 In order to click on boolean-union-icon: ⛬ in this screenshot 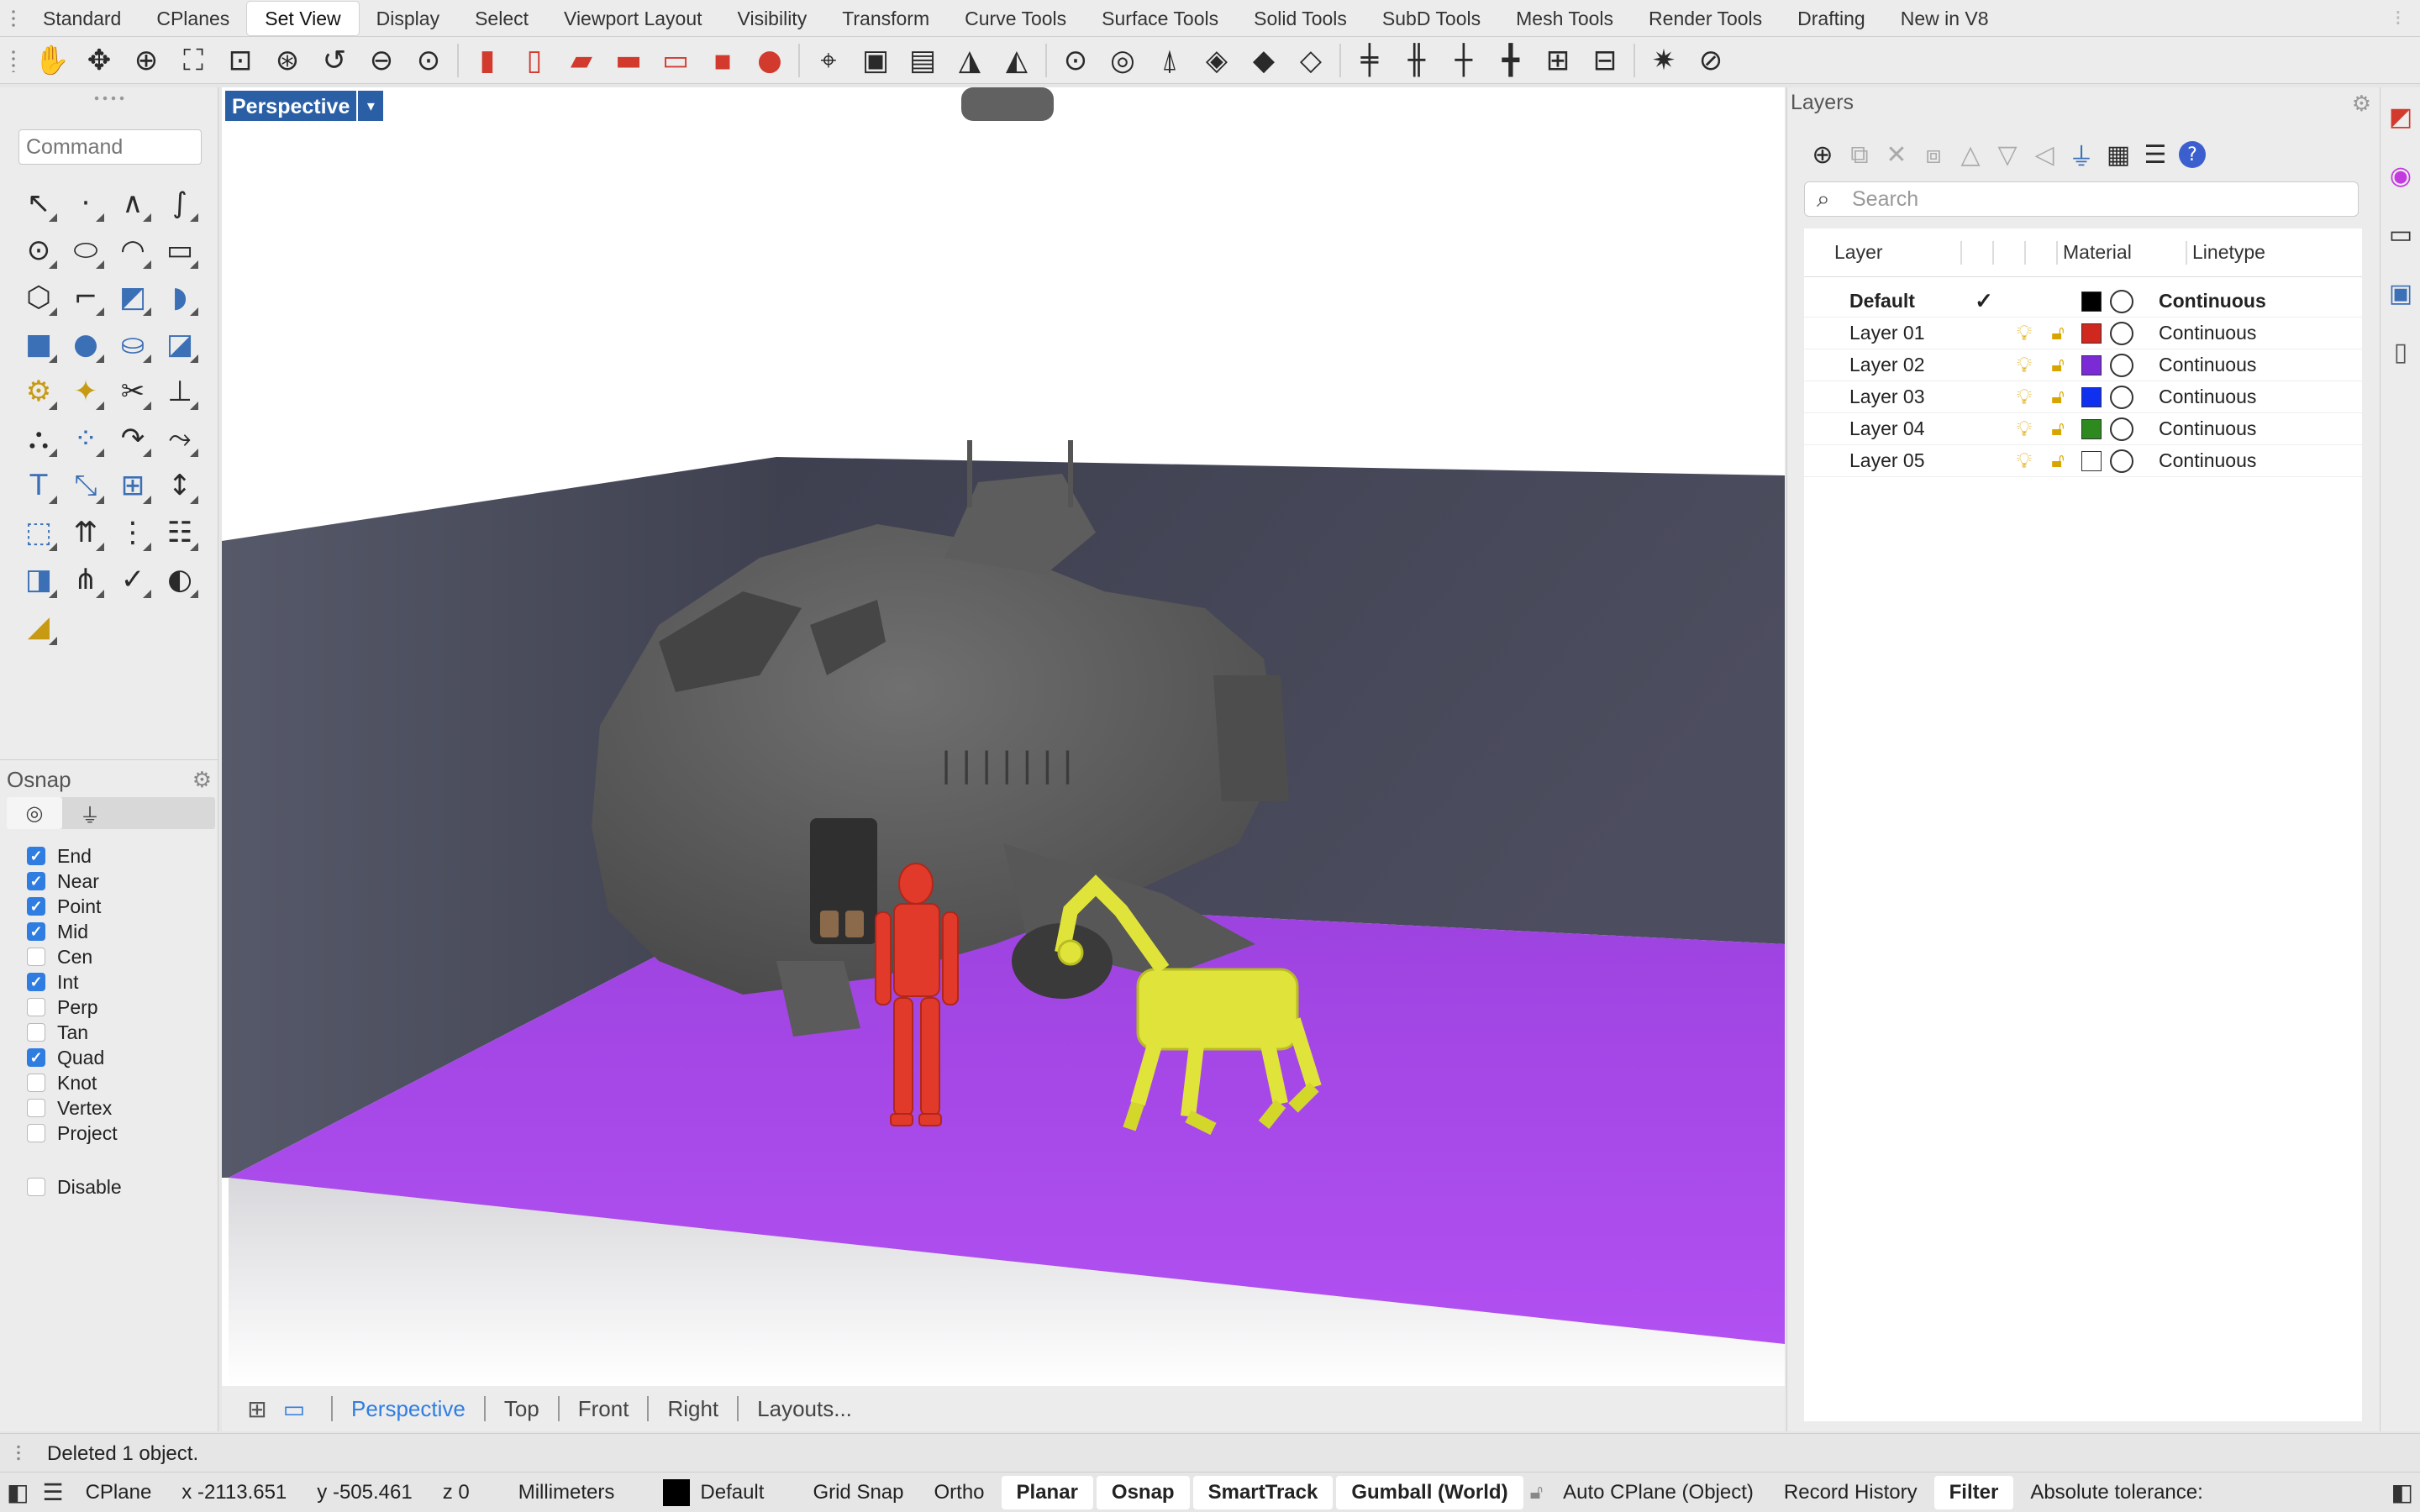, I will do `click(38, 438)`.